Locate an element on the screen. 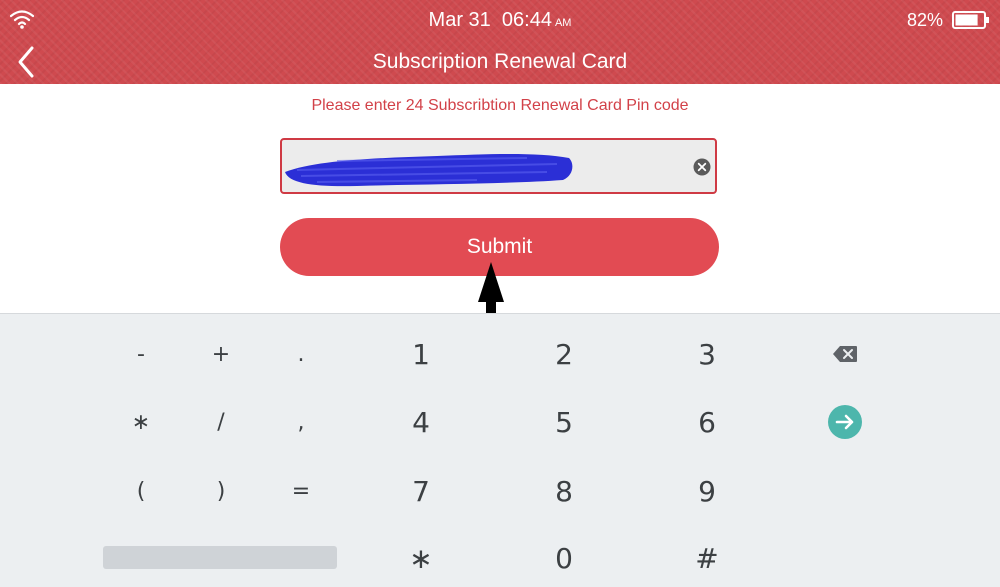 The height and width of the screenshot is (587, 1000). key-0: 0 is located at coordinates (564, 558).